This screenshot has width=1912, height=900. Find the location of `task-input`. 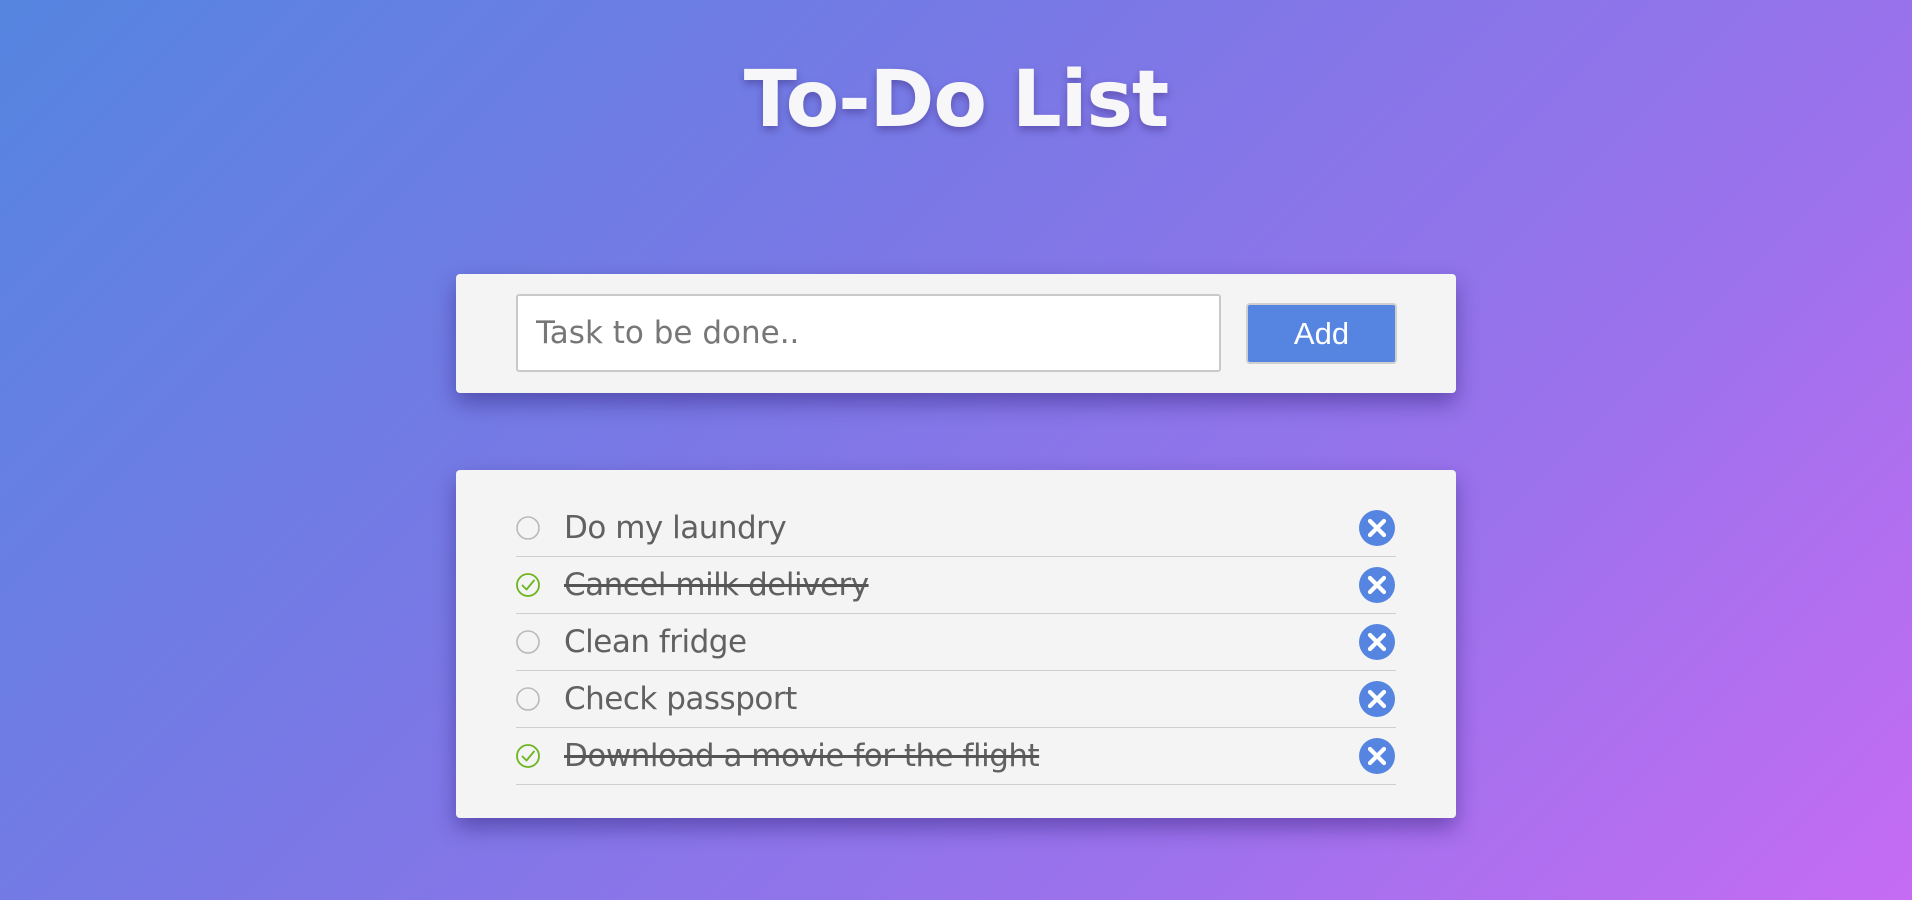

task-input is located at coordinates (868, 333).